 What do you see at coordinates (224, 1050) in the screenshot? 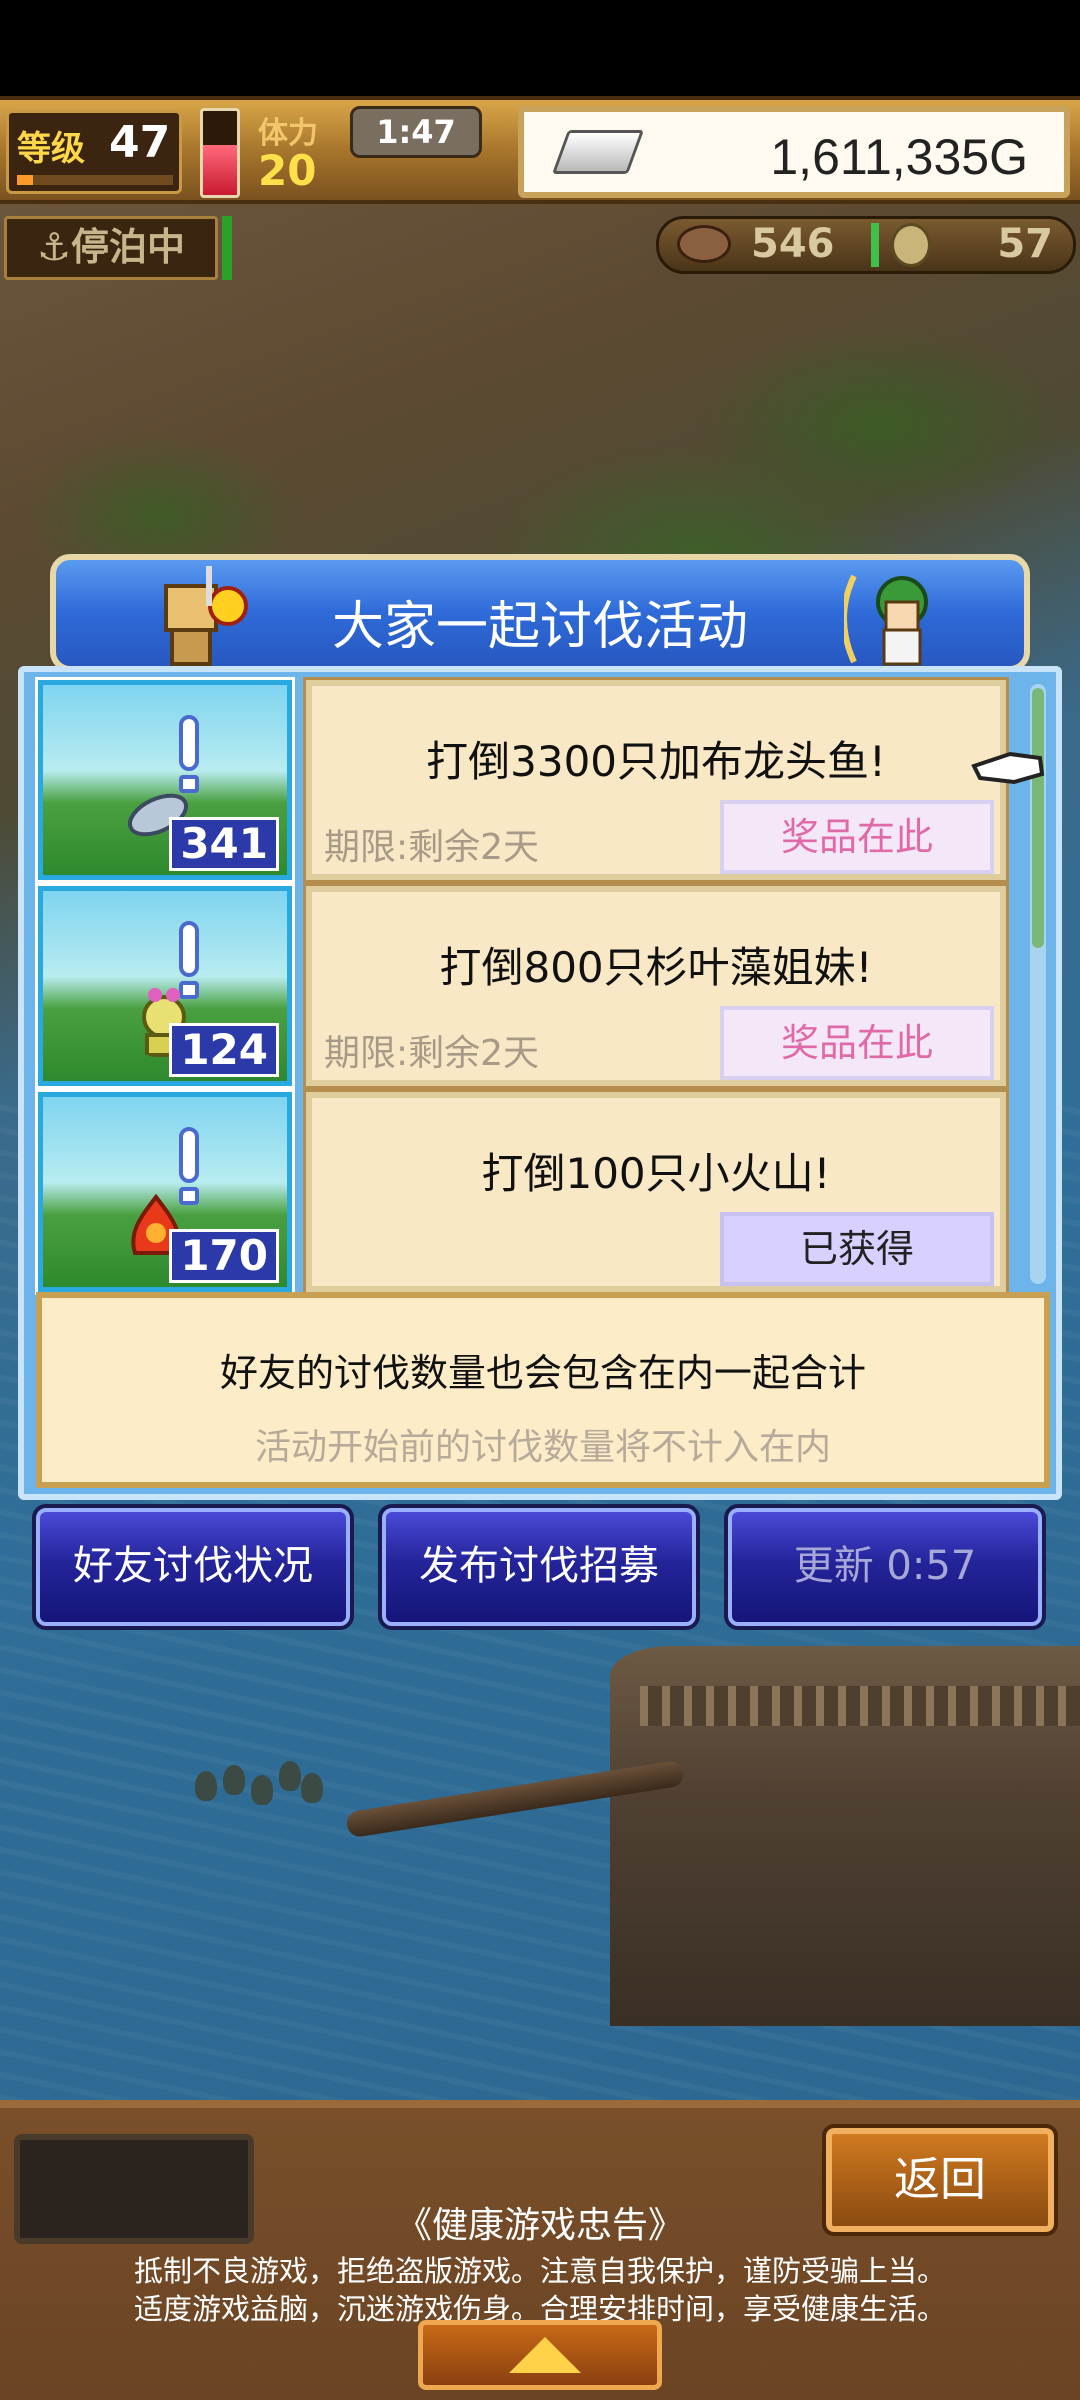
I see `defeat-count: 124` at bounding box center [224, 1050].